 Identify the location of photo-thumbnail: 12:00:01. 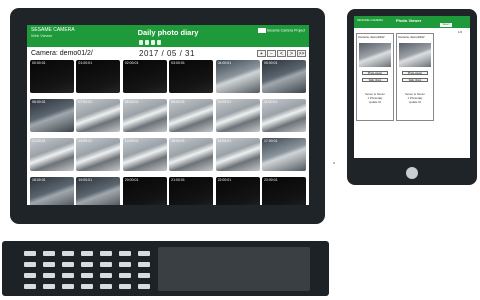
(52, 154).